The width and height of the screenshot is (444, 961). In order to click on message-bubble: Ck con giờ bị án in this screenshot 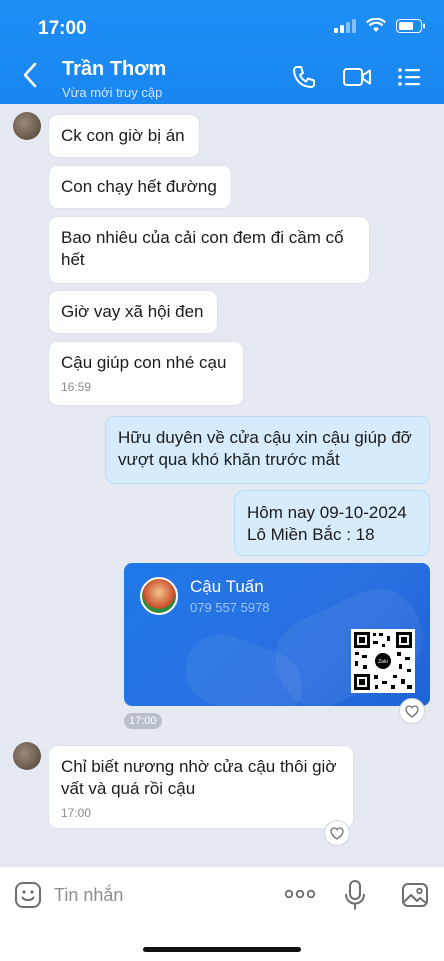, I will do `click(124, 136)`.